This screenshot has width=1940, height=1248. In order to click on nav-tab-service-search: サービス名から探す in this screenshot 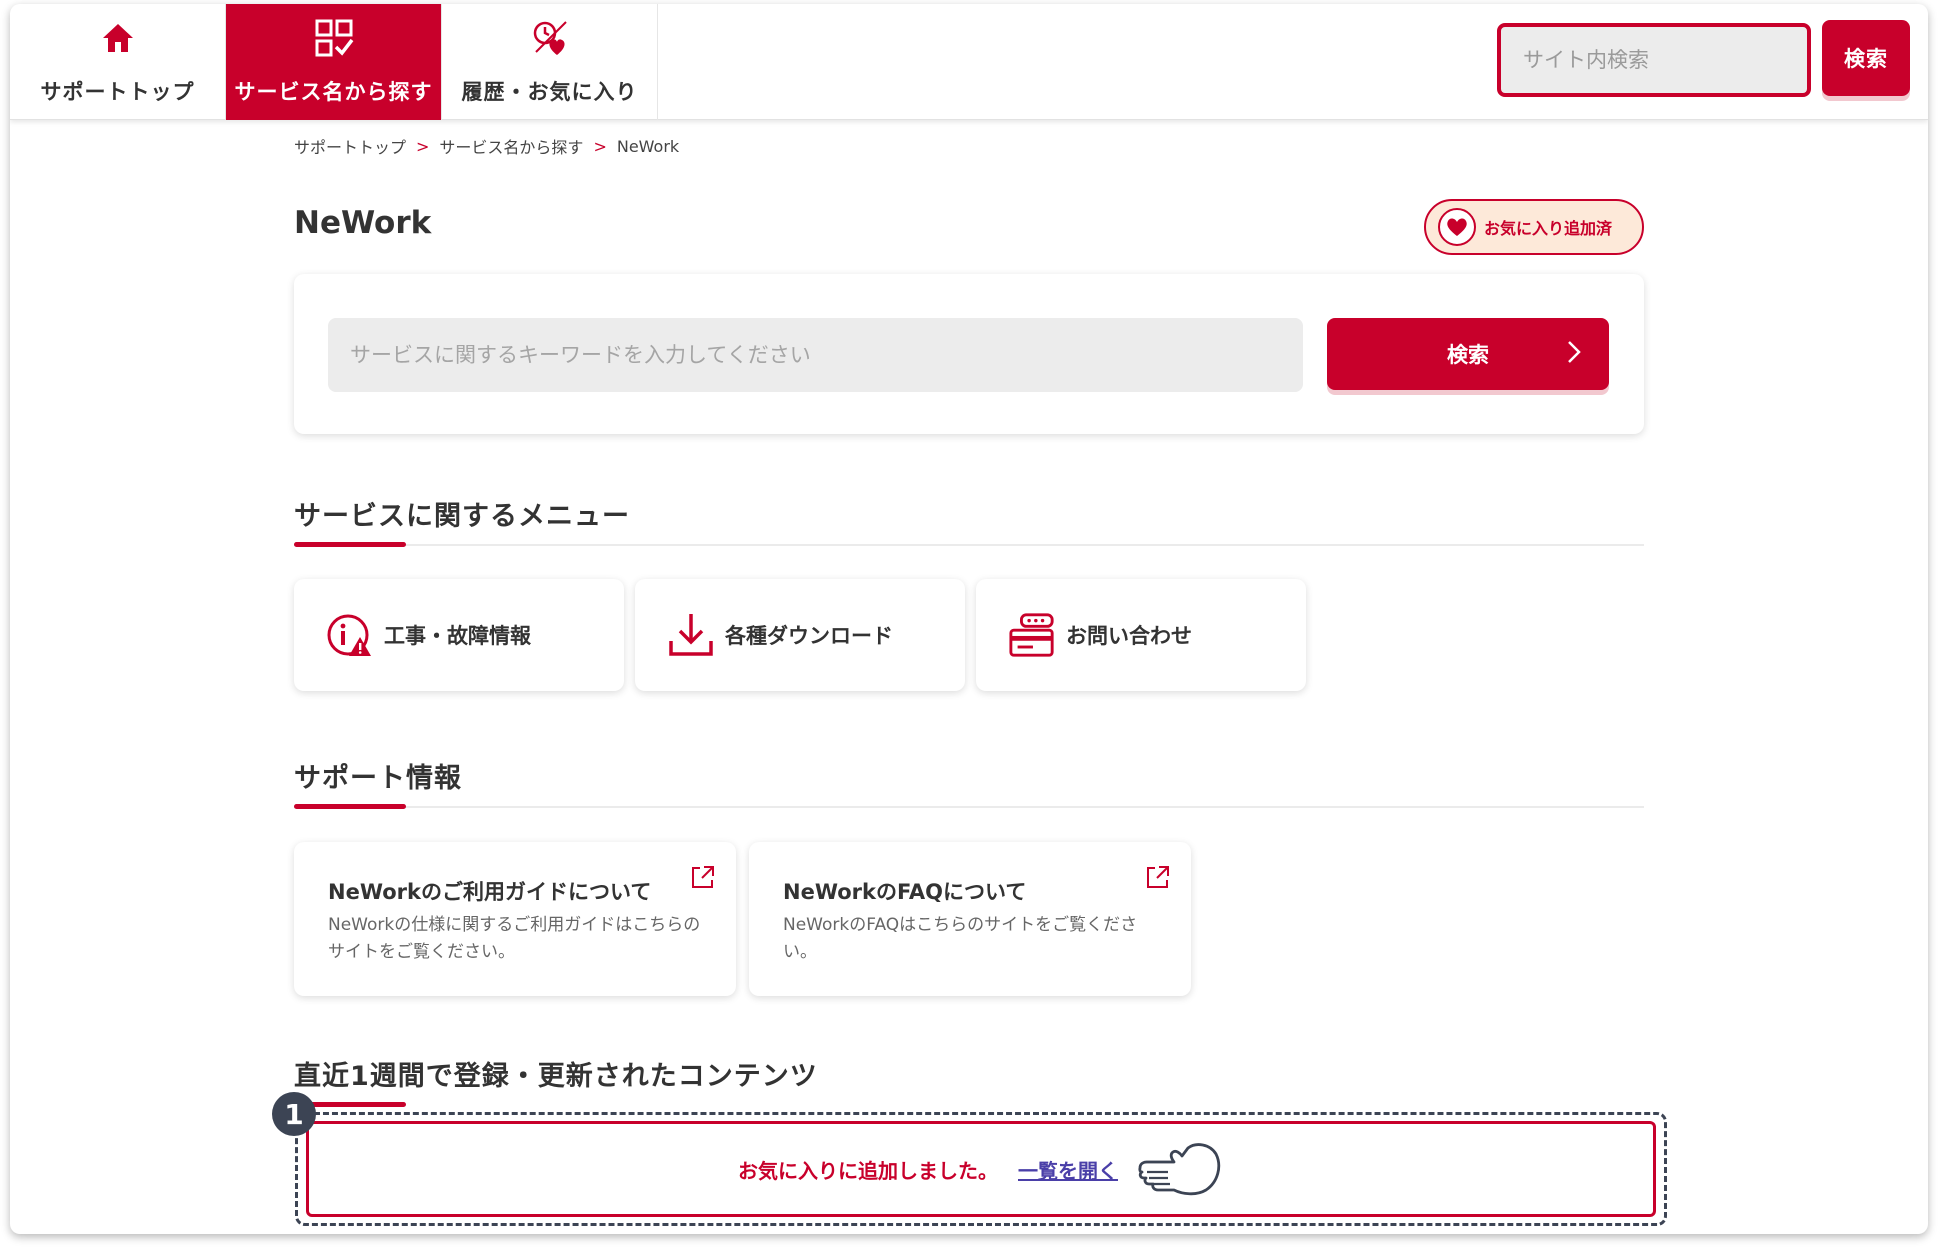, I will do `click(334, 62)`.